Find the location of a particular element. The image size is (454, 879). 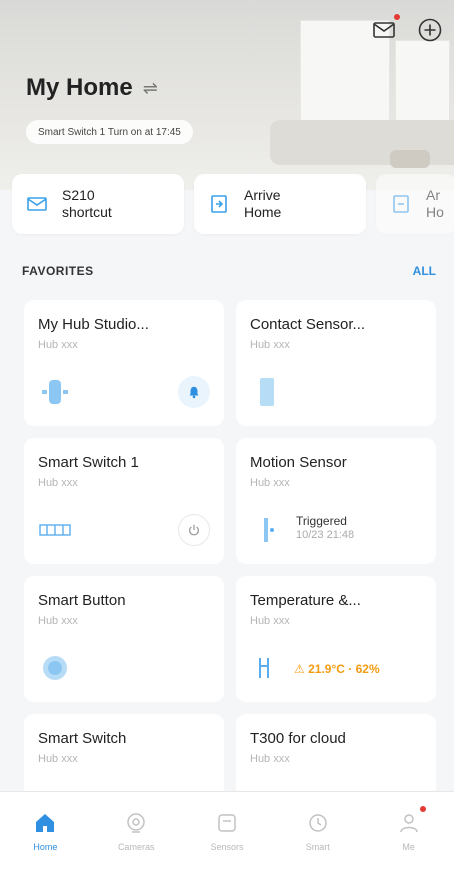

top-actions is located at coordinates (407, 29).